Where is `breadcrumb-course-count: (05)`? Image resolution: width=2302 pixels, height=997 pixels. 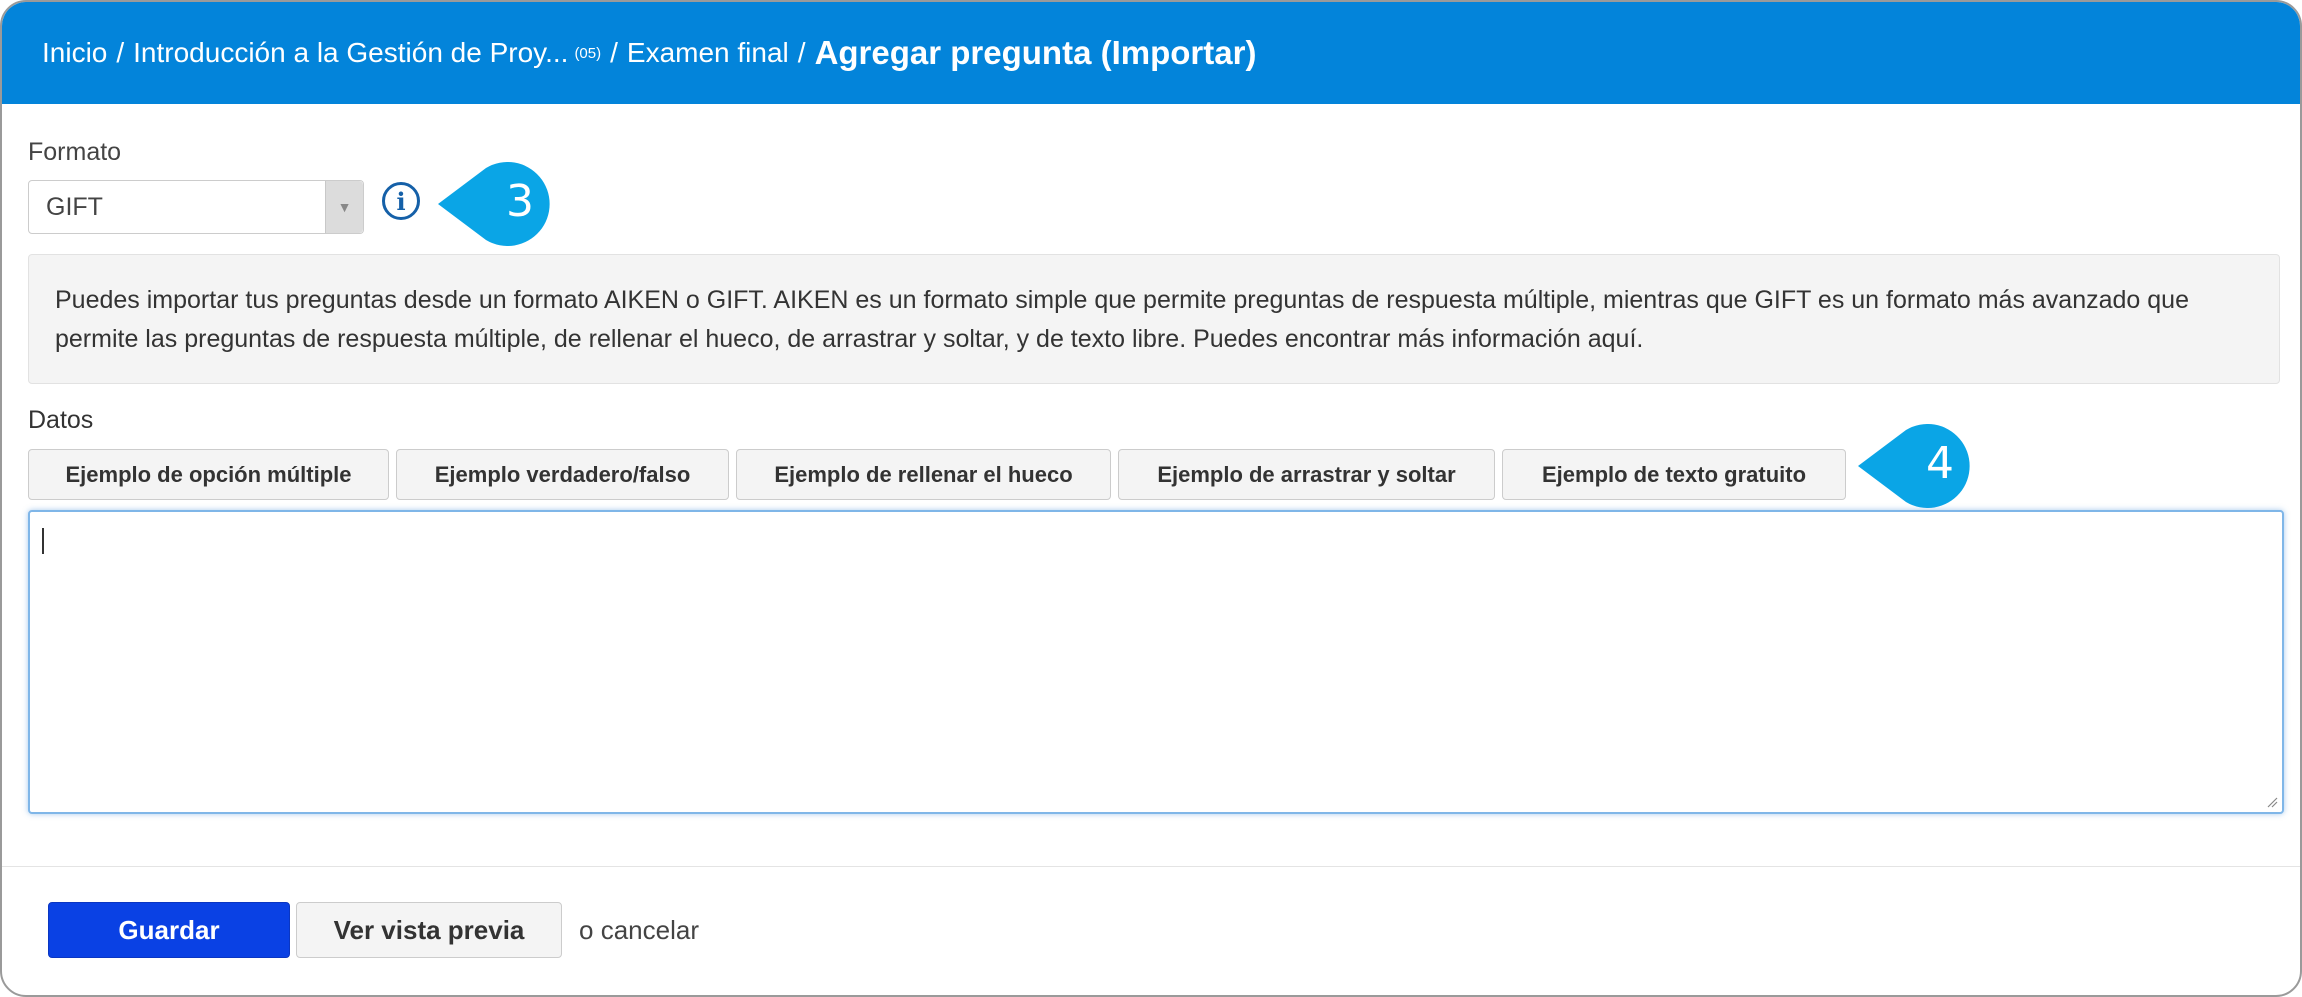 breadcrumb-course-count: (05) is located at coordinates (588, 53).